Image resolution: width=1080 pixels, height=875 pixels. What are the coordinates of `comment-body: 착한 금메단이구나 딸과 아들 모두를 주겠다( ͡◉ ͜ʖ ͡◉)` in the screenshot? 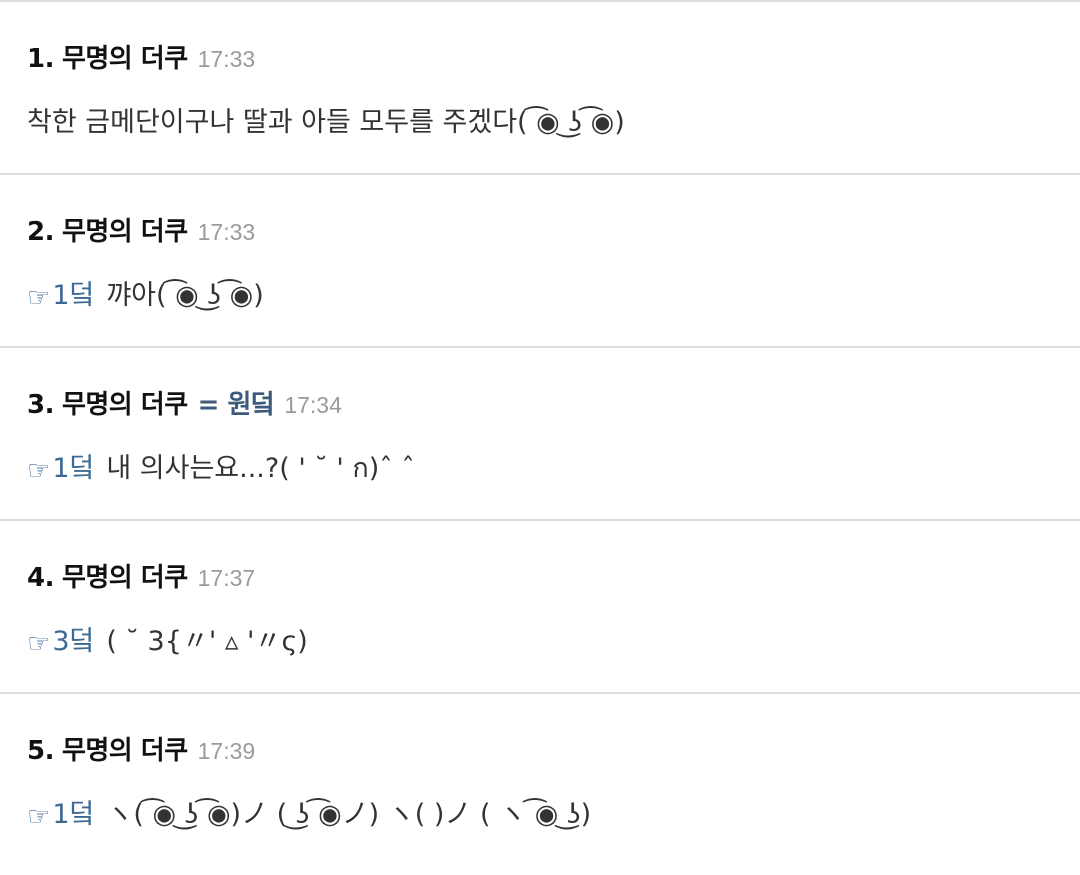 It's located at (553, 119).